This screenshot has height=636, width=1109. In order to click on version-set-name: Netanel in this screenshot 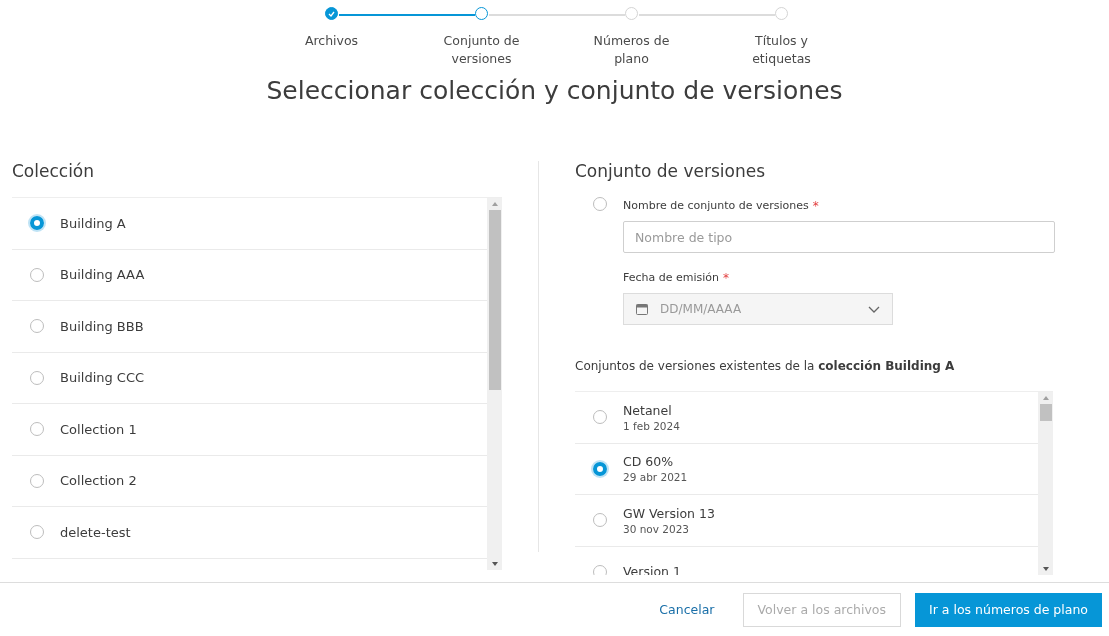, I will do `click(648, 410)`.